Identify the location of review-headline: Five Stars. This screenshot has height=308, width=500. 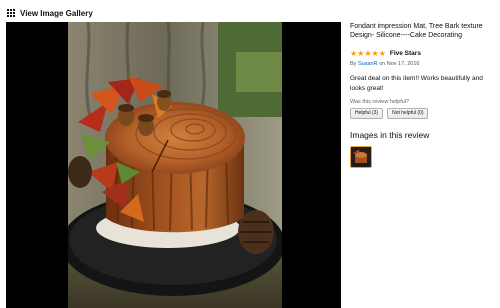
(405, 53).